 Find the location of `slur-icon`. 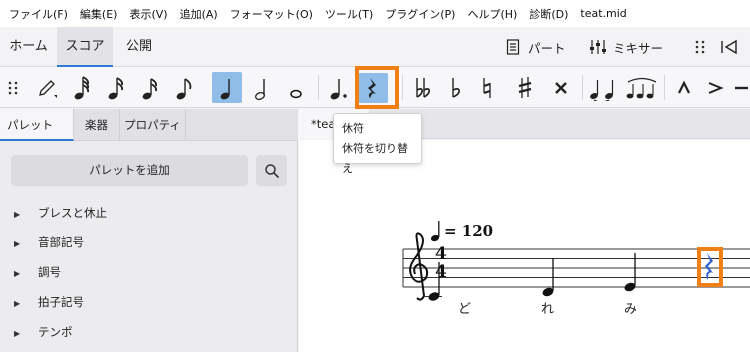

slur-icon is located at coordinates (642, 87).